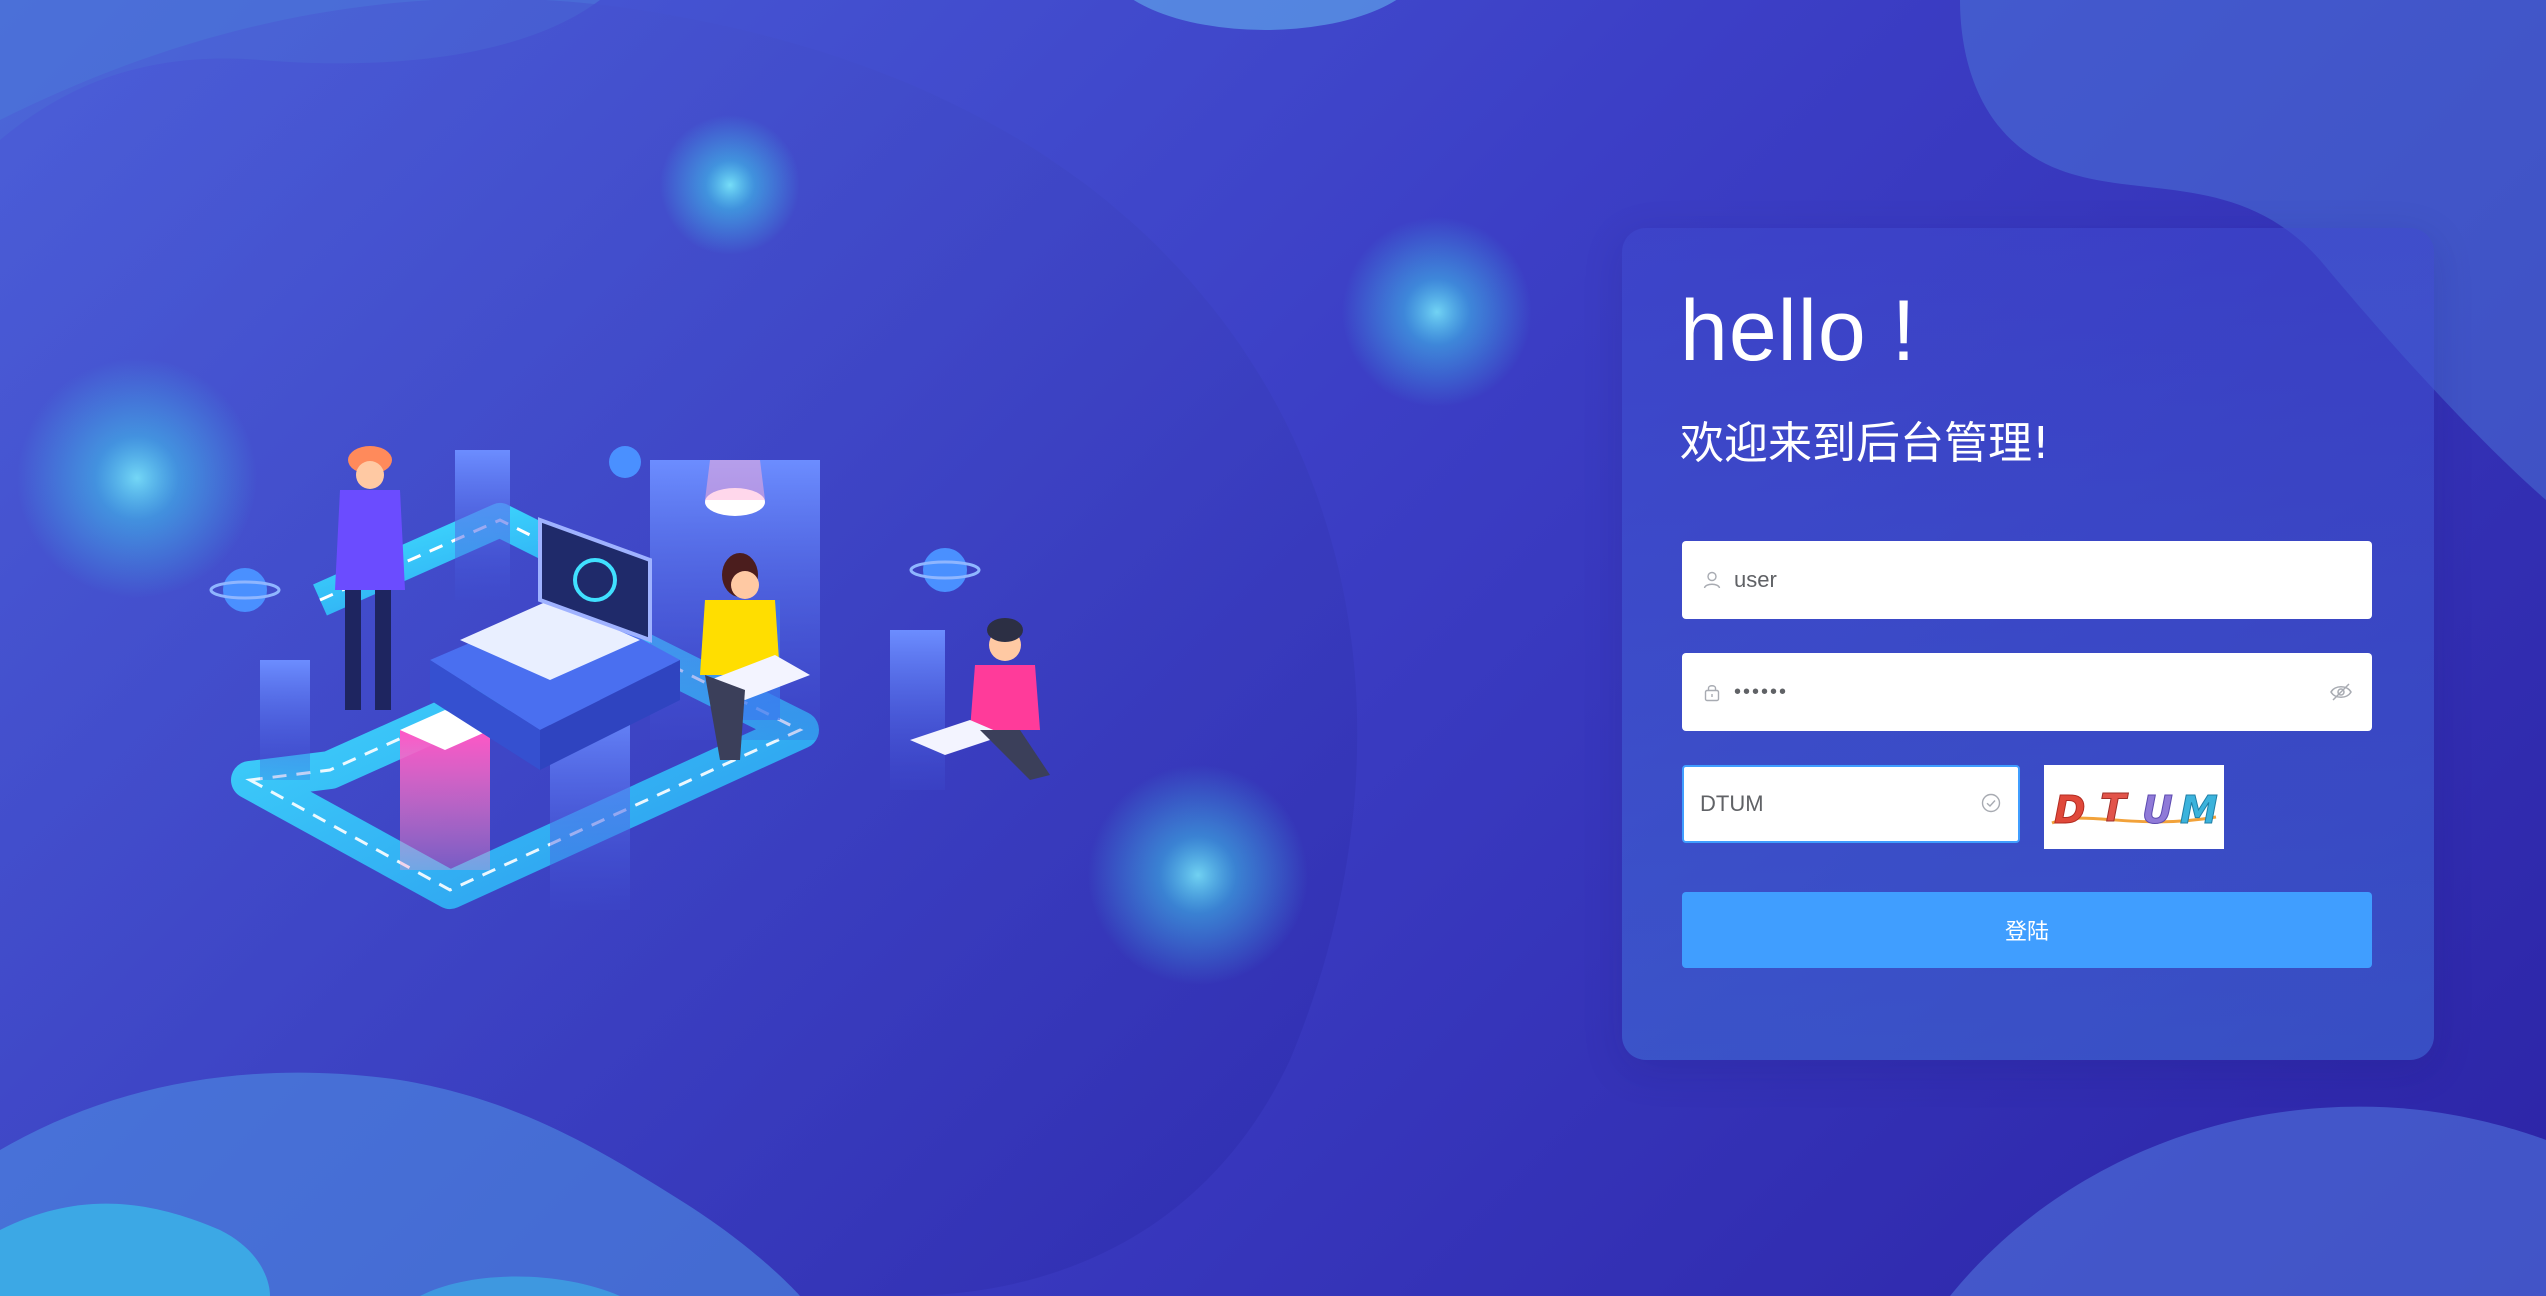  What do you see at coordinates (1712, 692) in the screenshot?
I see `lock-icon` at bounding box center [1712, 692].